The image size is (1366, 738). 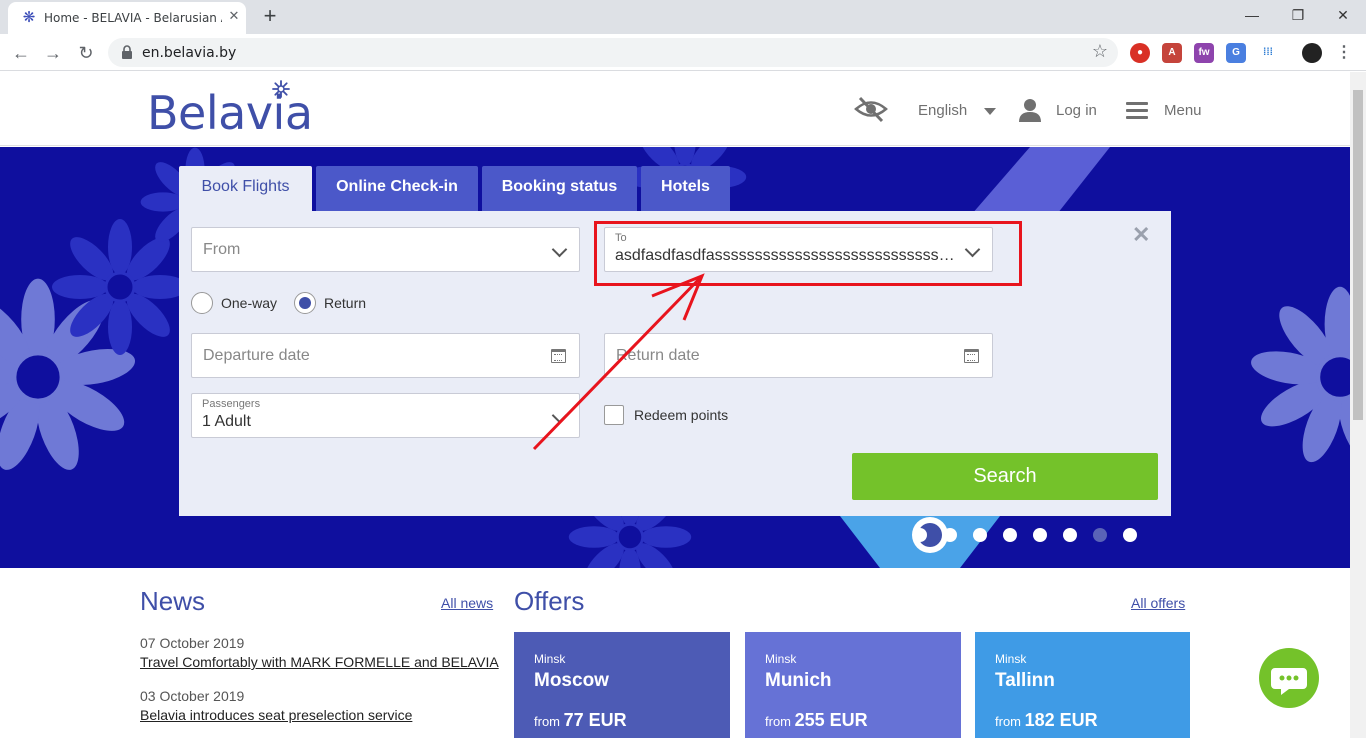 I want to click on page-scrollbar, so click(x=1358, y=405).